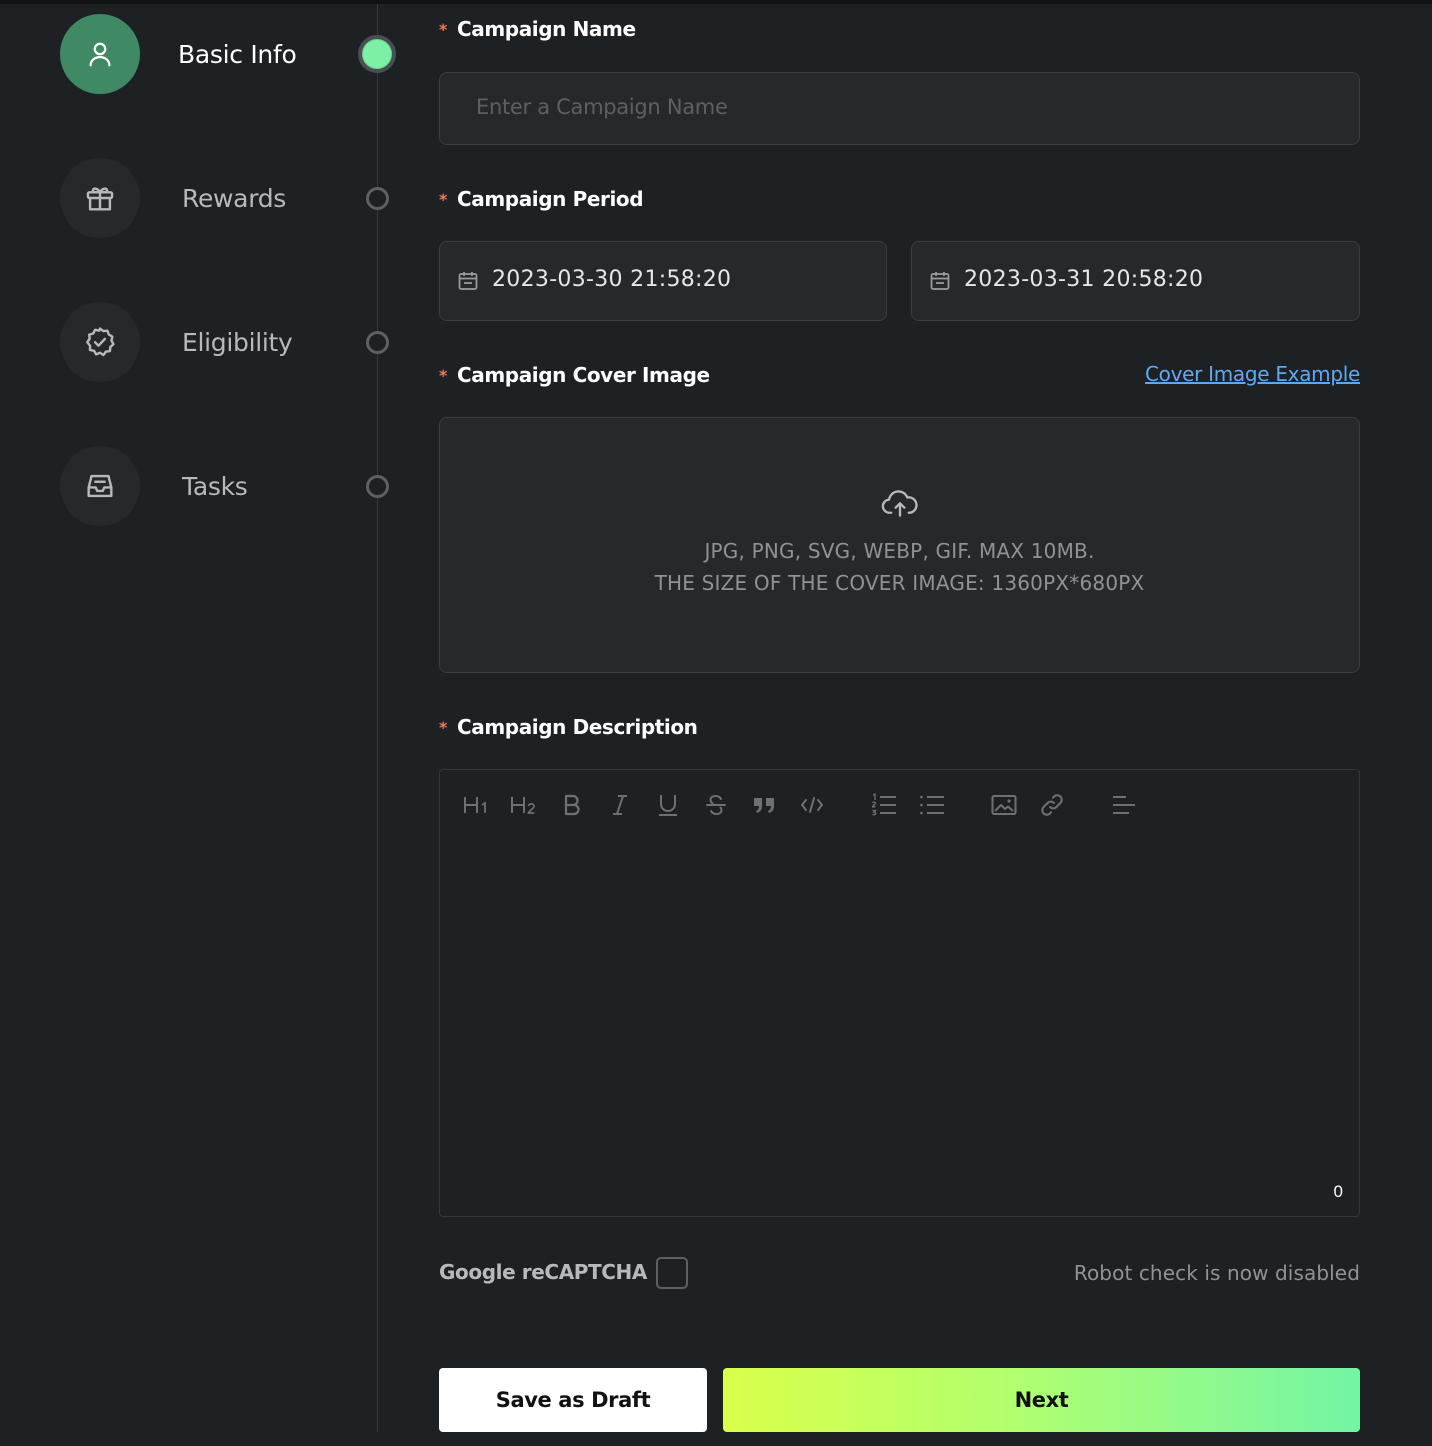 This screenshot has height=1446, width=1432. Describe the element at coordinates (884, 805) in the screenshot. I see `ordered-list-icon` at that location.